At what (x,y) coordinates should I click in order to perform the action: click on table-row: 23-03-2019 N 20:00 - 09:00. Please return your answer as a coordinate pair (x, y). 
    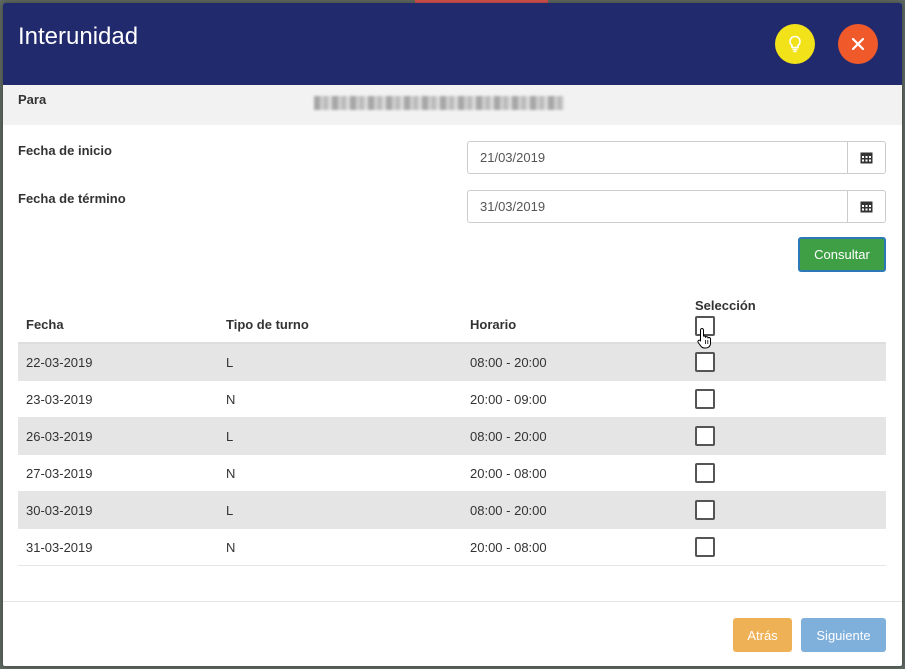
    Looking at the image, I should click on (452, 399).